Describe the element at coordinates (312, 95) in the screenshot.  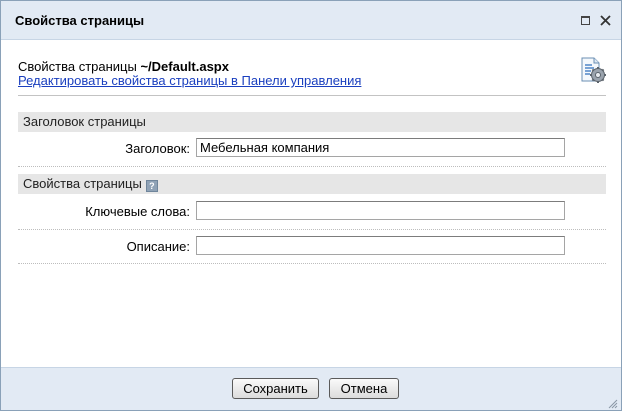
I see `header-divider` at that location.